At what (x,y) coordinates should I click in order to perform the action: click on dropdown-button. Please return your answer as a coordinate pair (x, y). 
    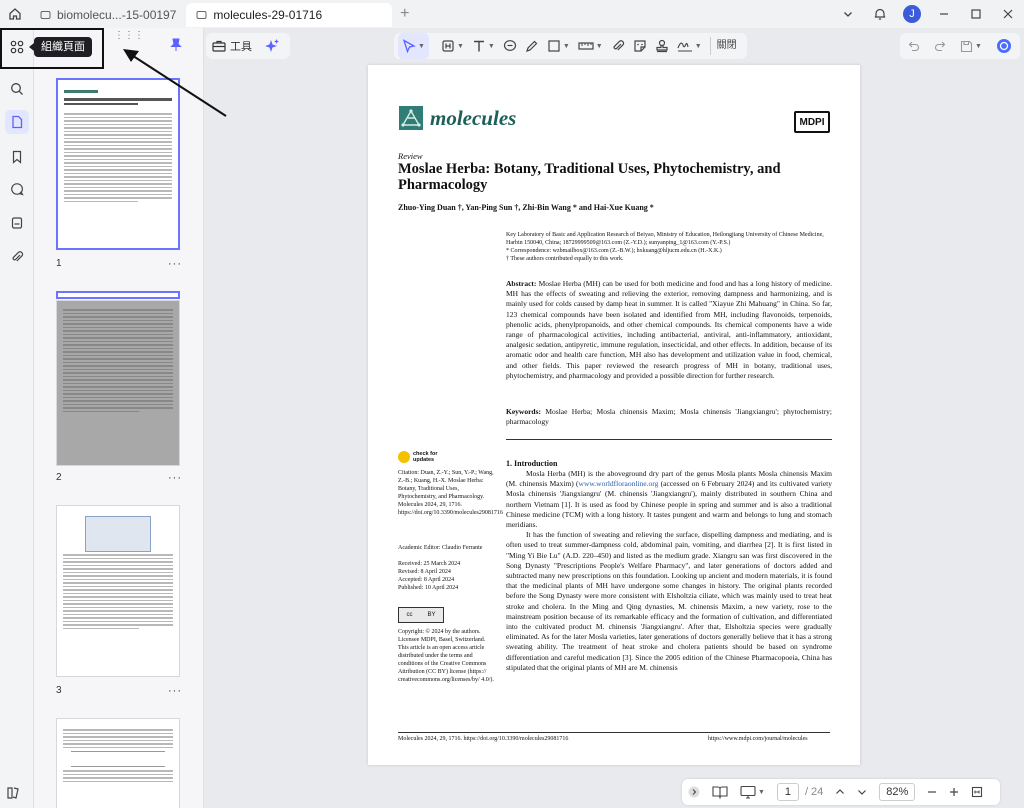
    Looking at the image, I should click on (848, 14).